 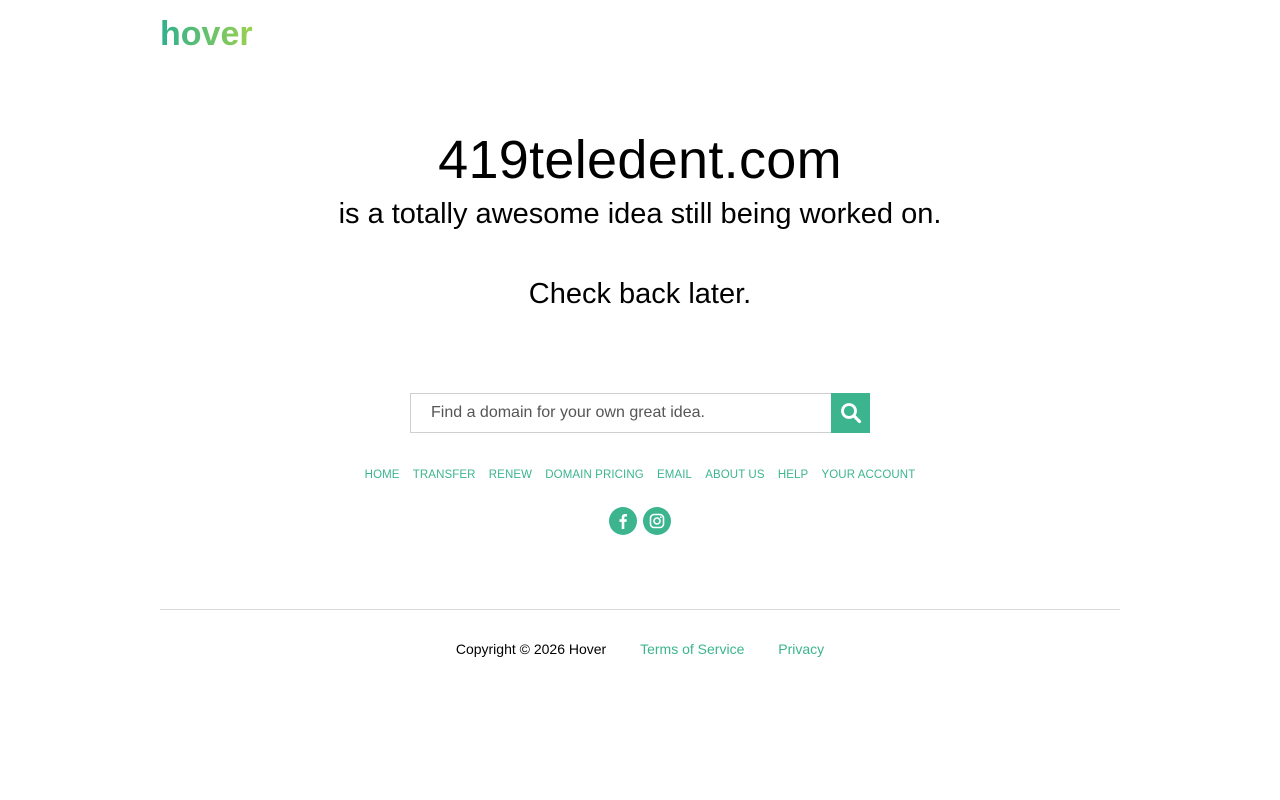 What do you see at coordinates (620, 413) in the screenshot?
I see `domain-search-input` at bounding box center [620, 413].